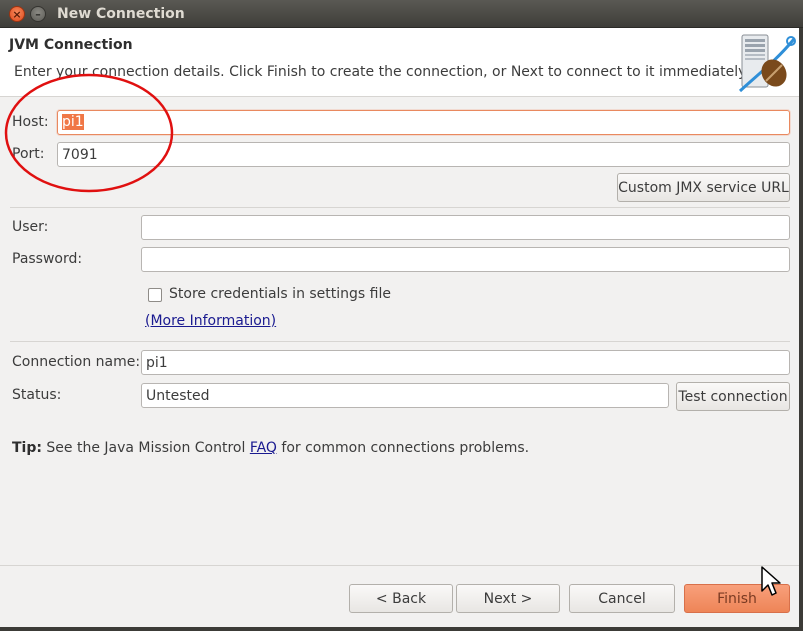  What do you see at coordinates (27, 448) in the screenshot?
I see `tip-prefix: Tip:` at bounding box center [27, 448].